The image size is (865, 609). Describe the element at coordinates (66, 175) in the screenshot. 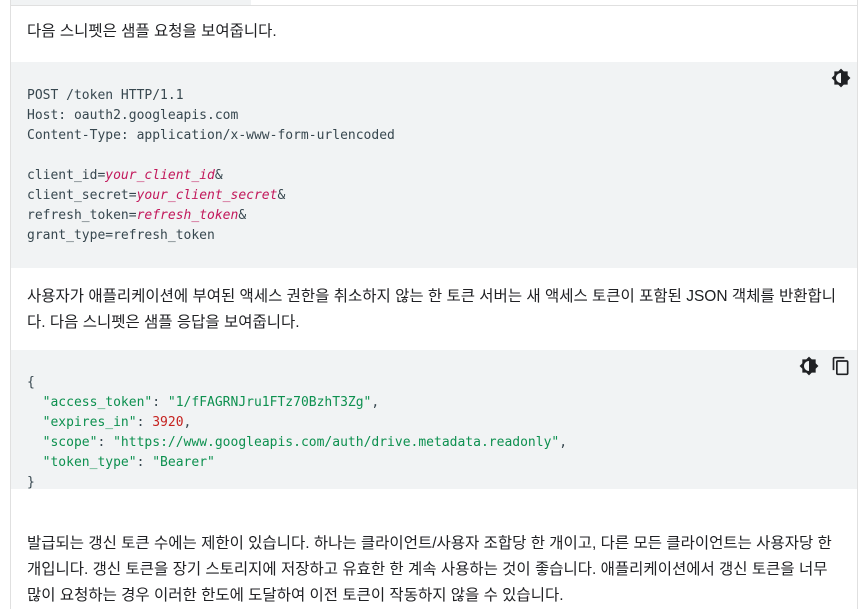

I see `param-key: client_id=` at that location.